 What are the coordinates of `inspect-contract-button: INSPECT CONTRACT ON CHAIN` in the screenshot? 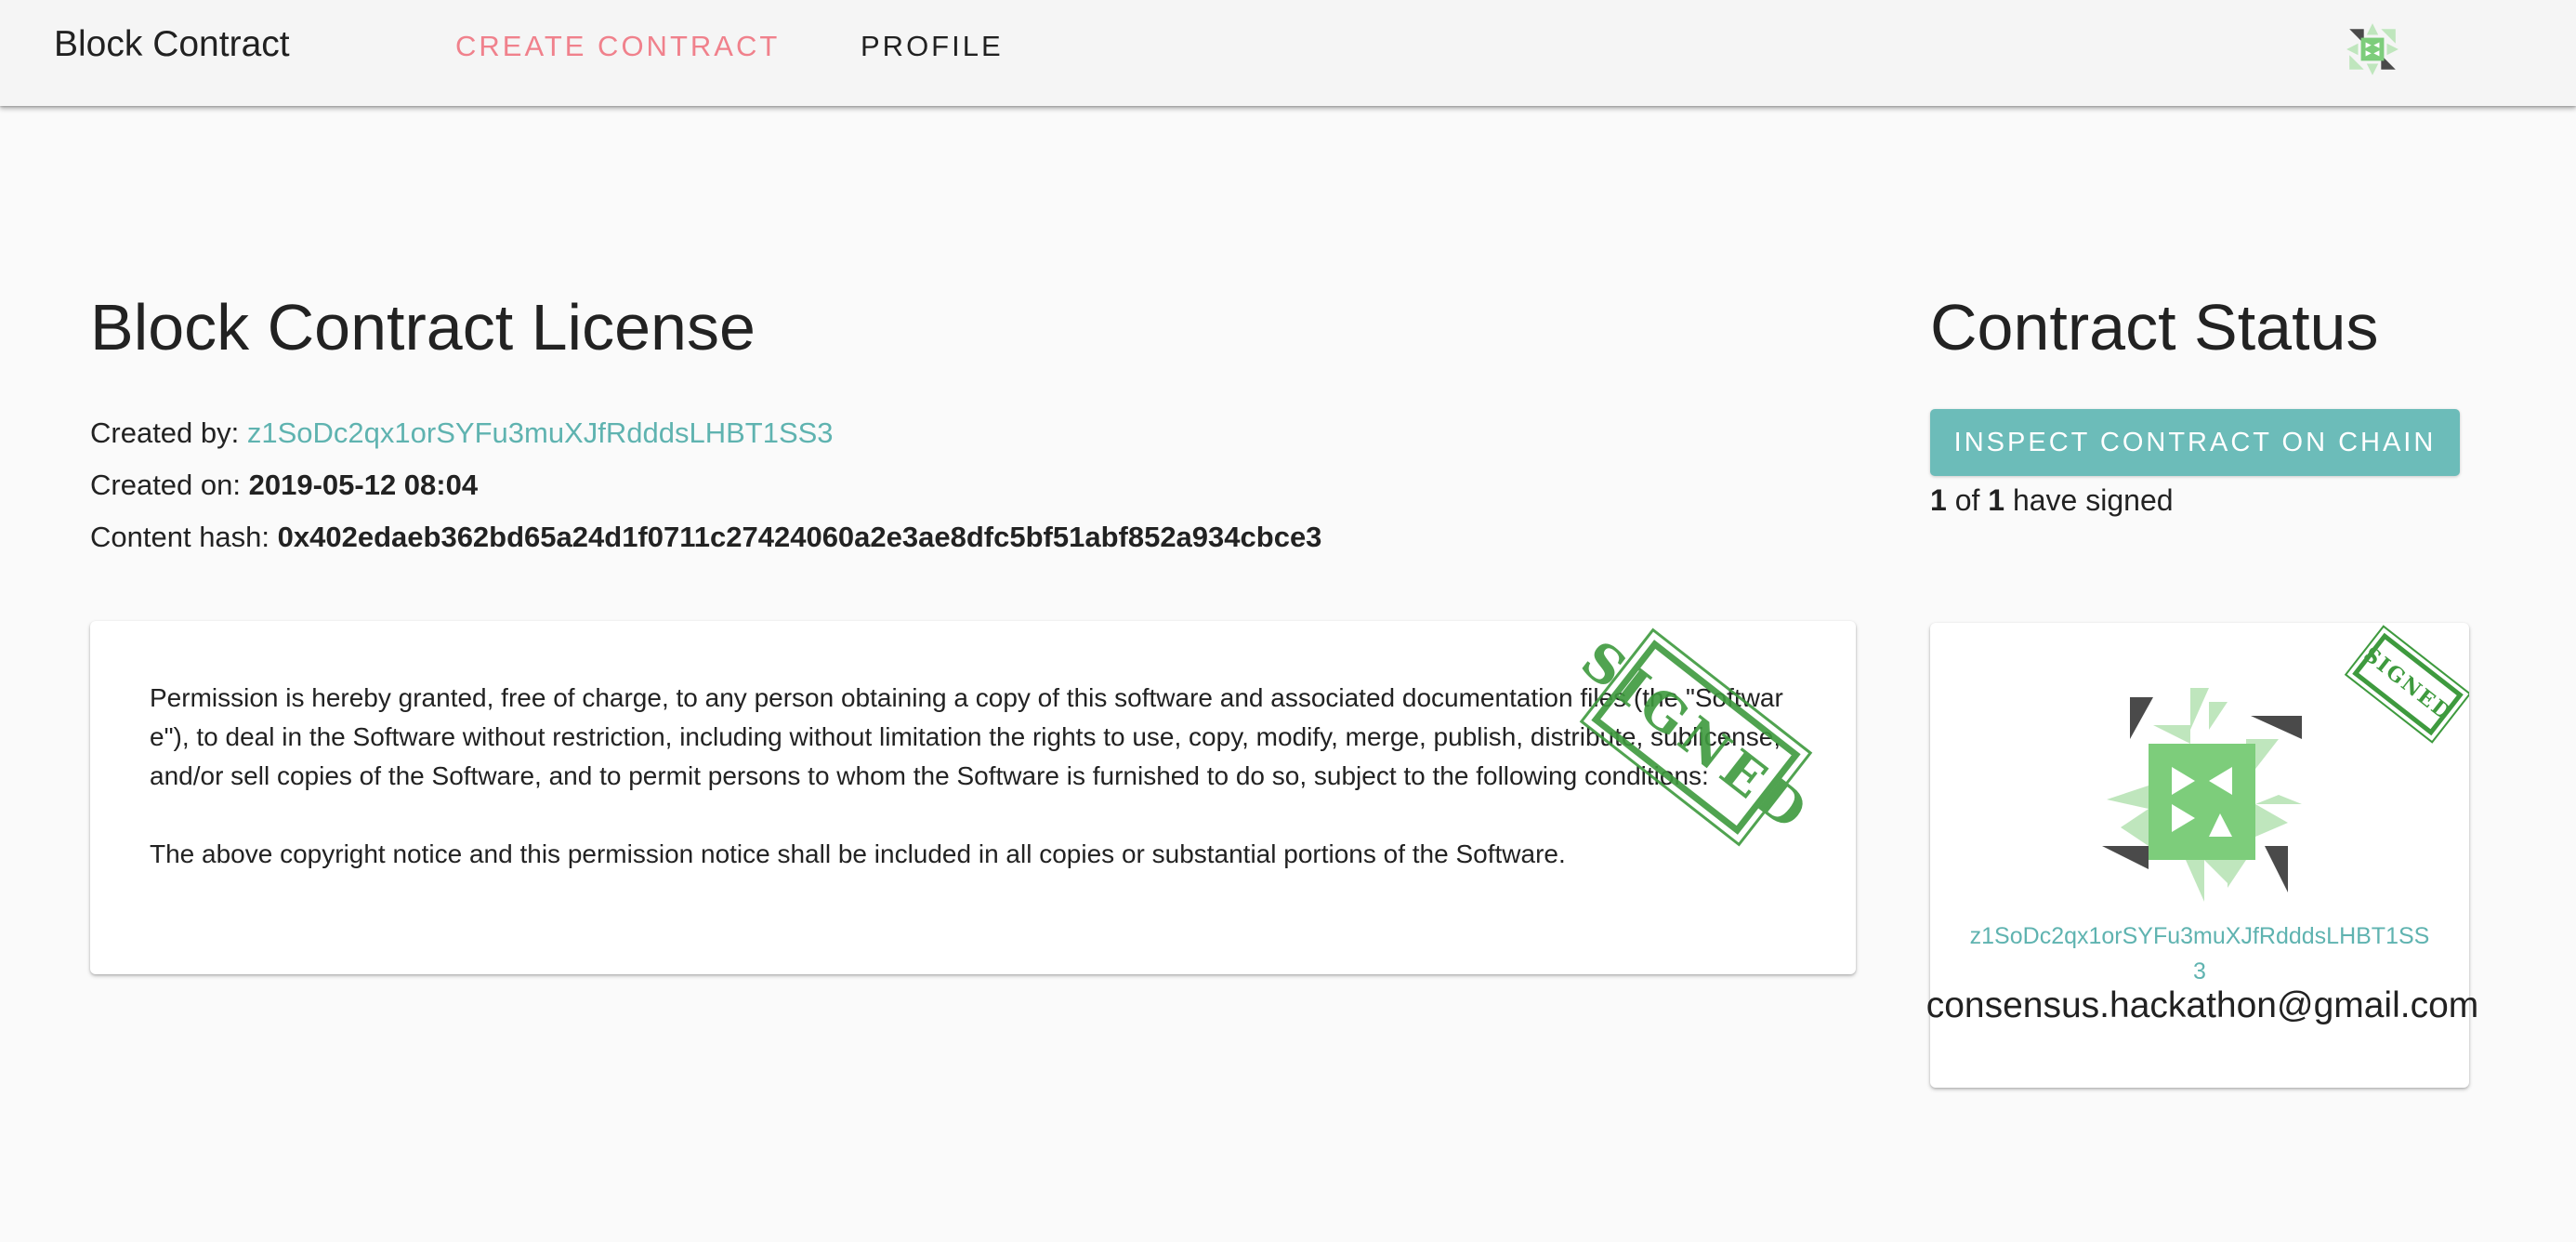 It's located at (2195, 442).